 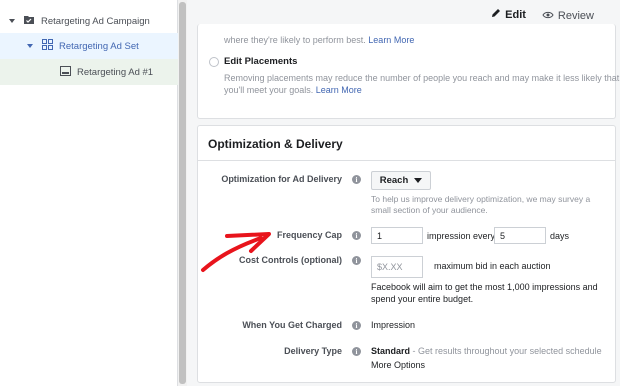 I want to click on edit-placements-label: Edit Placements, so click(x=261, y=61).